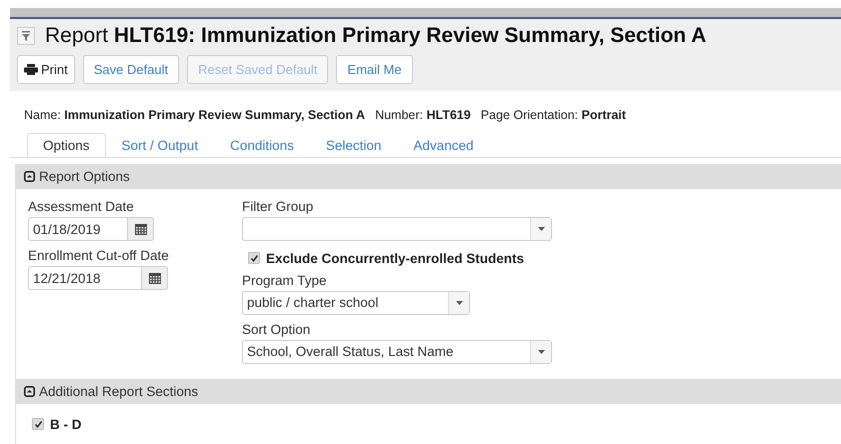 This screenshot has height=444, width=841. I want to click on tab: Options, so click(66, 145).